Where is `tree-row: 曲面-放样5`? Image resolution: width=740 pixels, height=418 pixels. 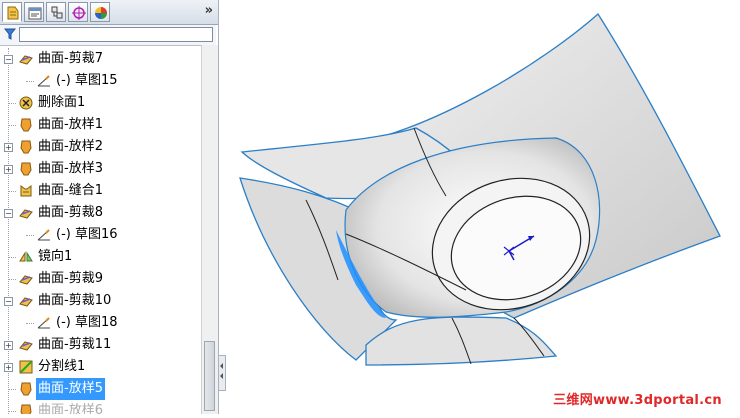
tree-row: 曲面-放样5 is located at coordinates (100, 389).